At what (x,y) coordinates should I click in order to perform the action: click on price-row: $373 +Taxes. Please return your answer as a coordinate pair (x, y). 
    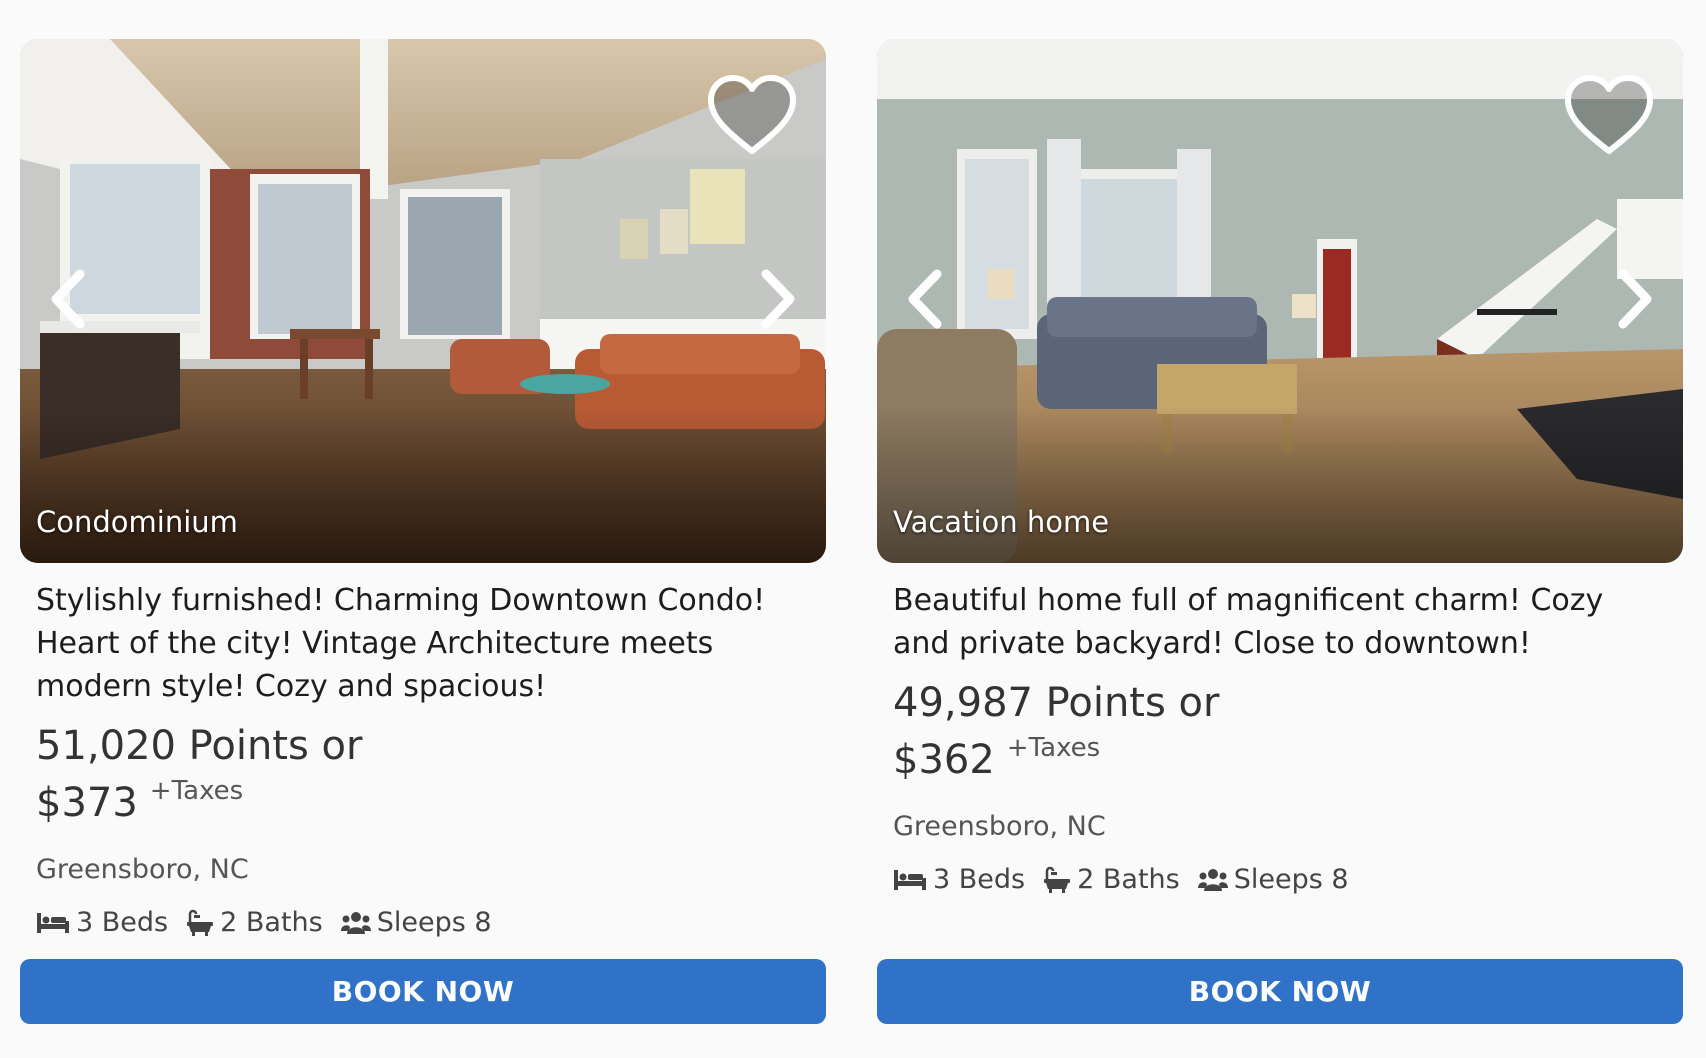
    Looking at the image, I should click on (423, 803).